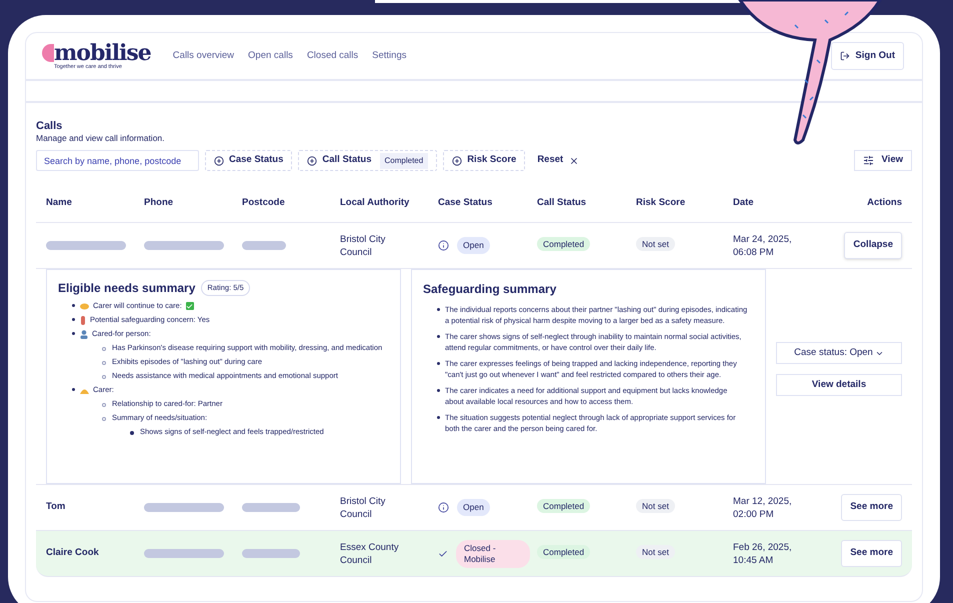  What do you see at coordinates (883, 160) in the screenshot?
I see `view-button: View` at bounding box center [883, 160].